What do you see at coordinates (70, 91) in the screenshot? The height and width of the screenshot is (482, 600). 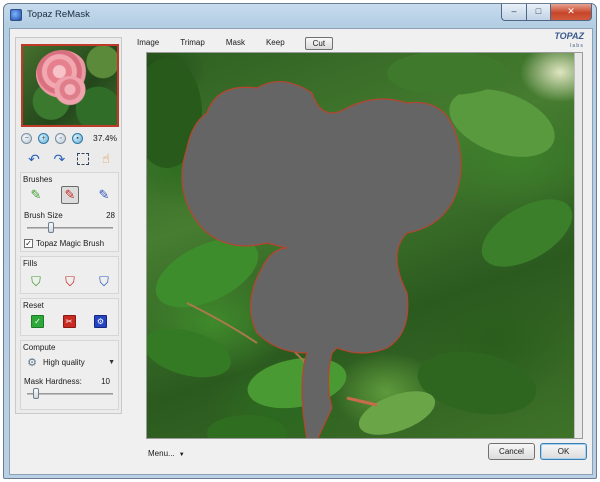 I see `rose-bud-thumbnail-image` at bounding box center [70, 91].